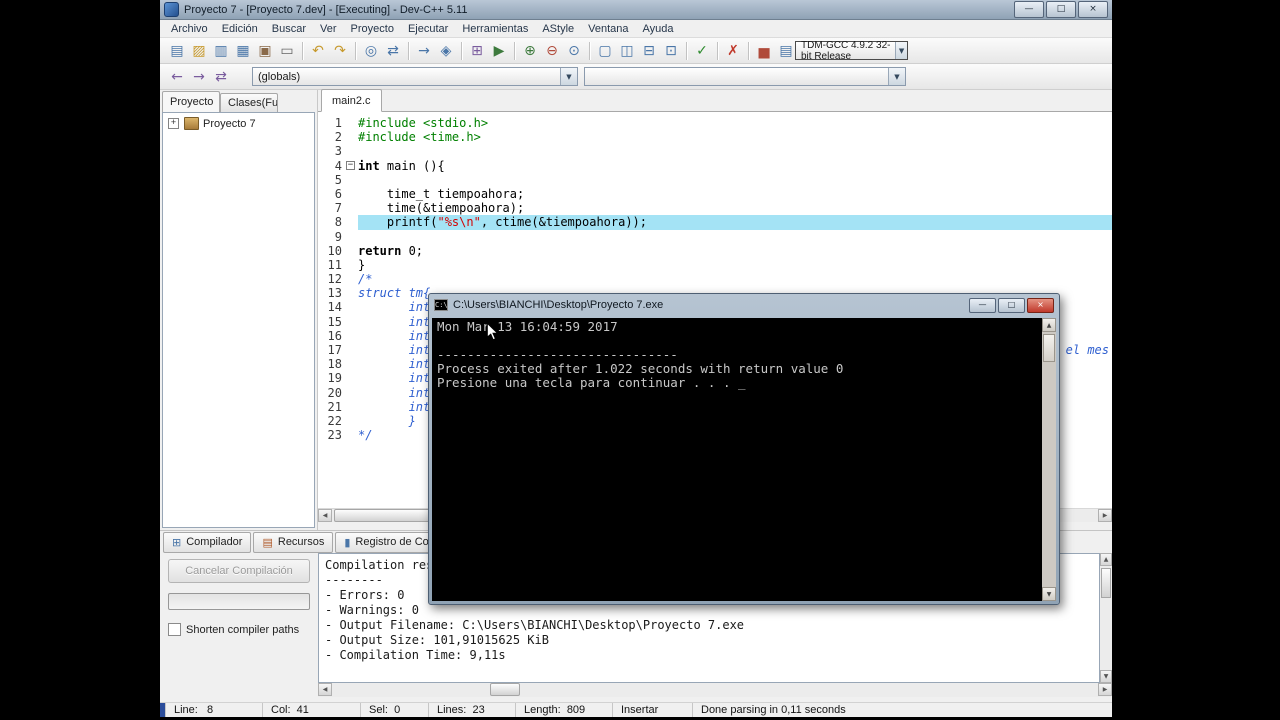  I want to click on undo-icon: ↶, so click(318, 51).